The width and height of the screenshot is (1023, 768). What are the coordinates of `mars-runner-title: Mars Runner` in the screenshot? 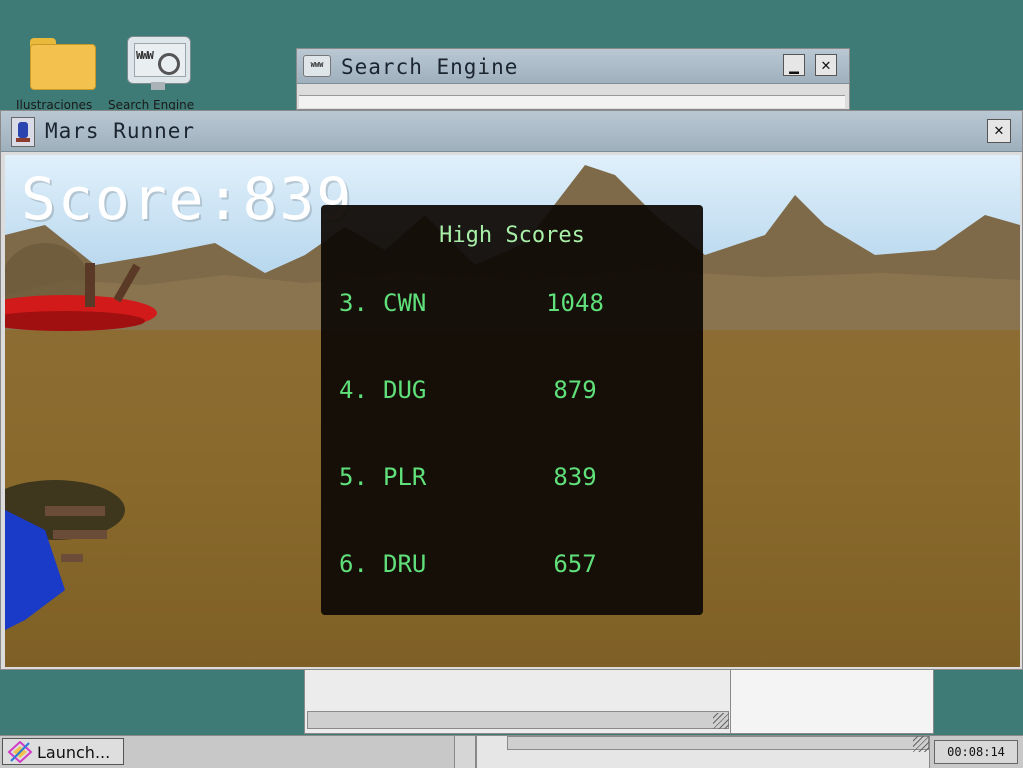 It's located at (120, 131).